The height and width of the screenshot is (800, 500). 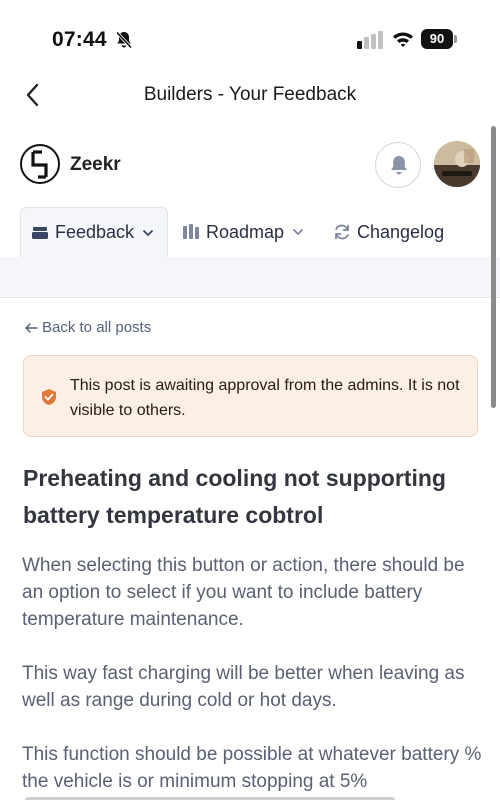 What do you see at coordinates (250, 35) in the screenshot?
I see `status-bar: 07:44 90` at bounding box center [250, 35].